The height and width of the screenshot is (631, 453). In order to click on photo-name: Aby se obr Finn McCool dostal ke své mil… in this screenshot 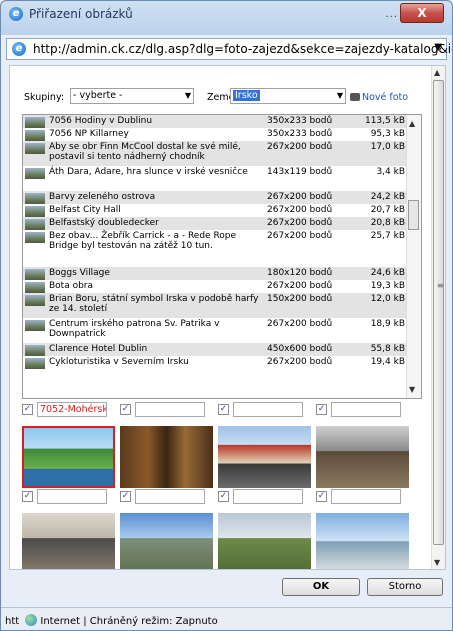, I will do `click(145, 152)`.